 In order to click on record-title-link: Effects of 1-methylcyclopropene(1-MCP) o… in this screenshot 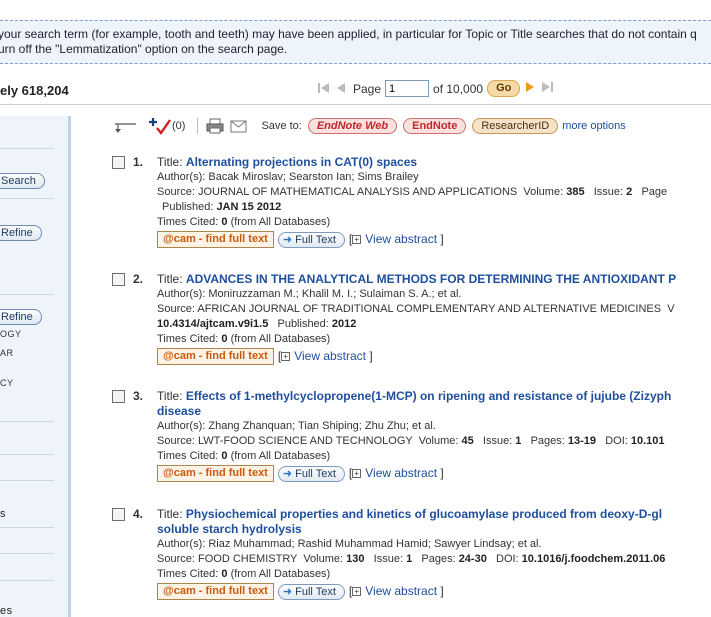, I will do `click(428, 396)`.